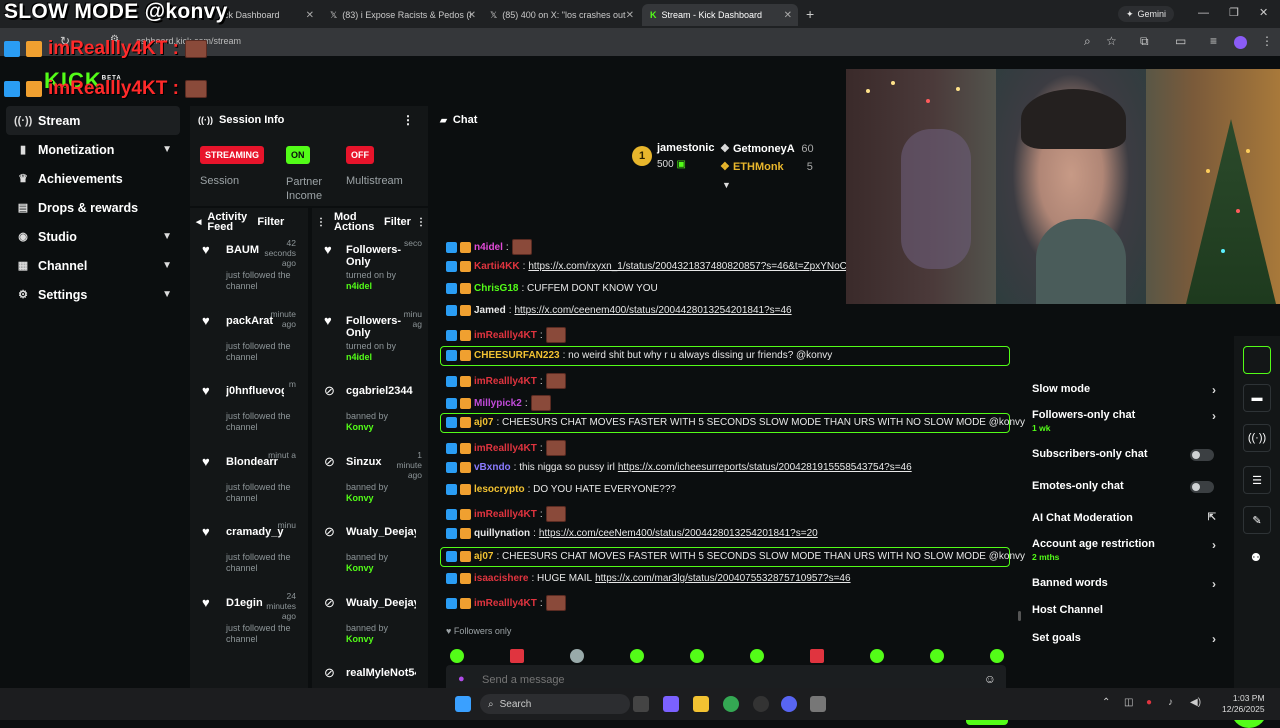 This screenshot has width=1280, height=728. What do you see at coordinates (381, 391) in the screenshot?
I see `mod-target: cgabriel2344` at bounding box center [381, 391].